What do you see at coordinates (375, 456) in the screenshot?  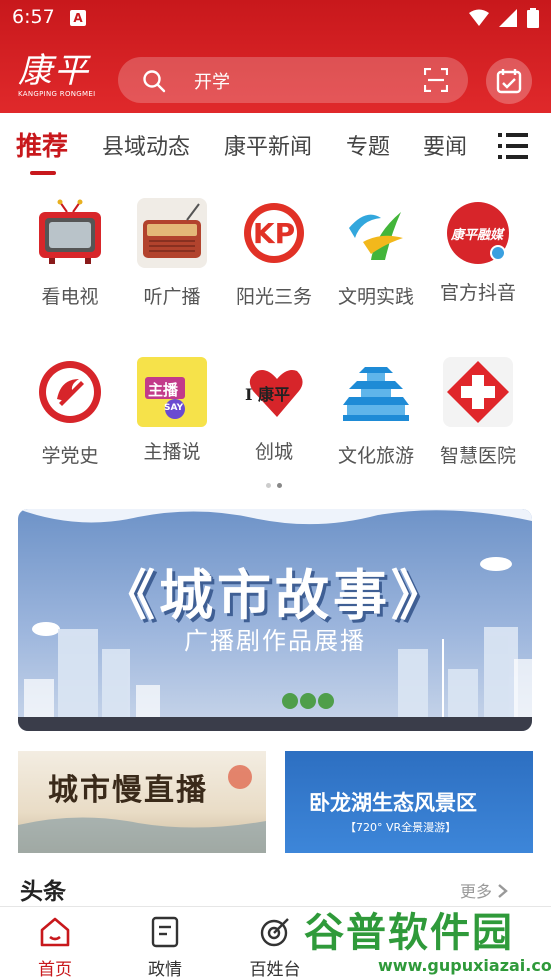 I see `grid-label: 文化旅游` at bounding box center [375, 456].